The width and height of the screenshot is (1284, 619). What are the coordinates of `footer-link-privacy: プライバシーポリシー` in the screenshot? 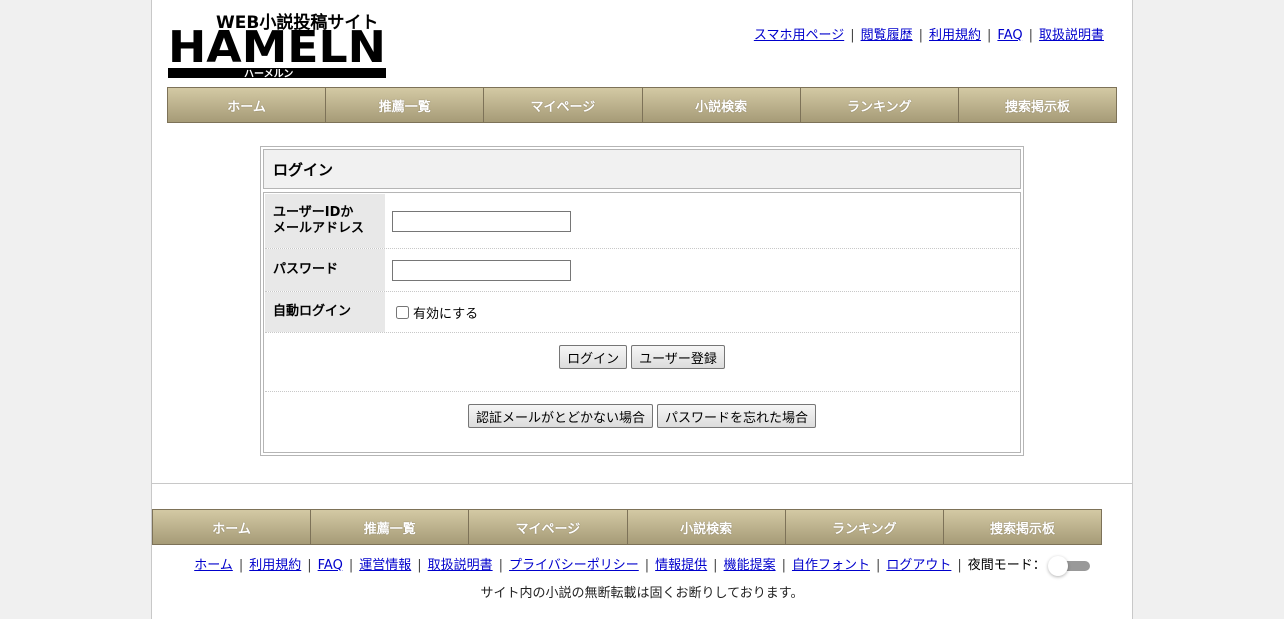 It's located at (574, 565).